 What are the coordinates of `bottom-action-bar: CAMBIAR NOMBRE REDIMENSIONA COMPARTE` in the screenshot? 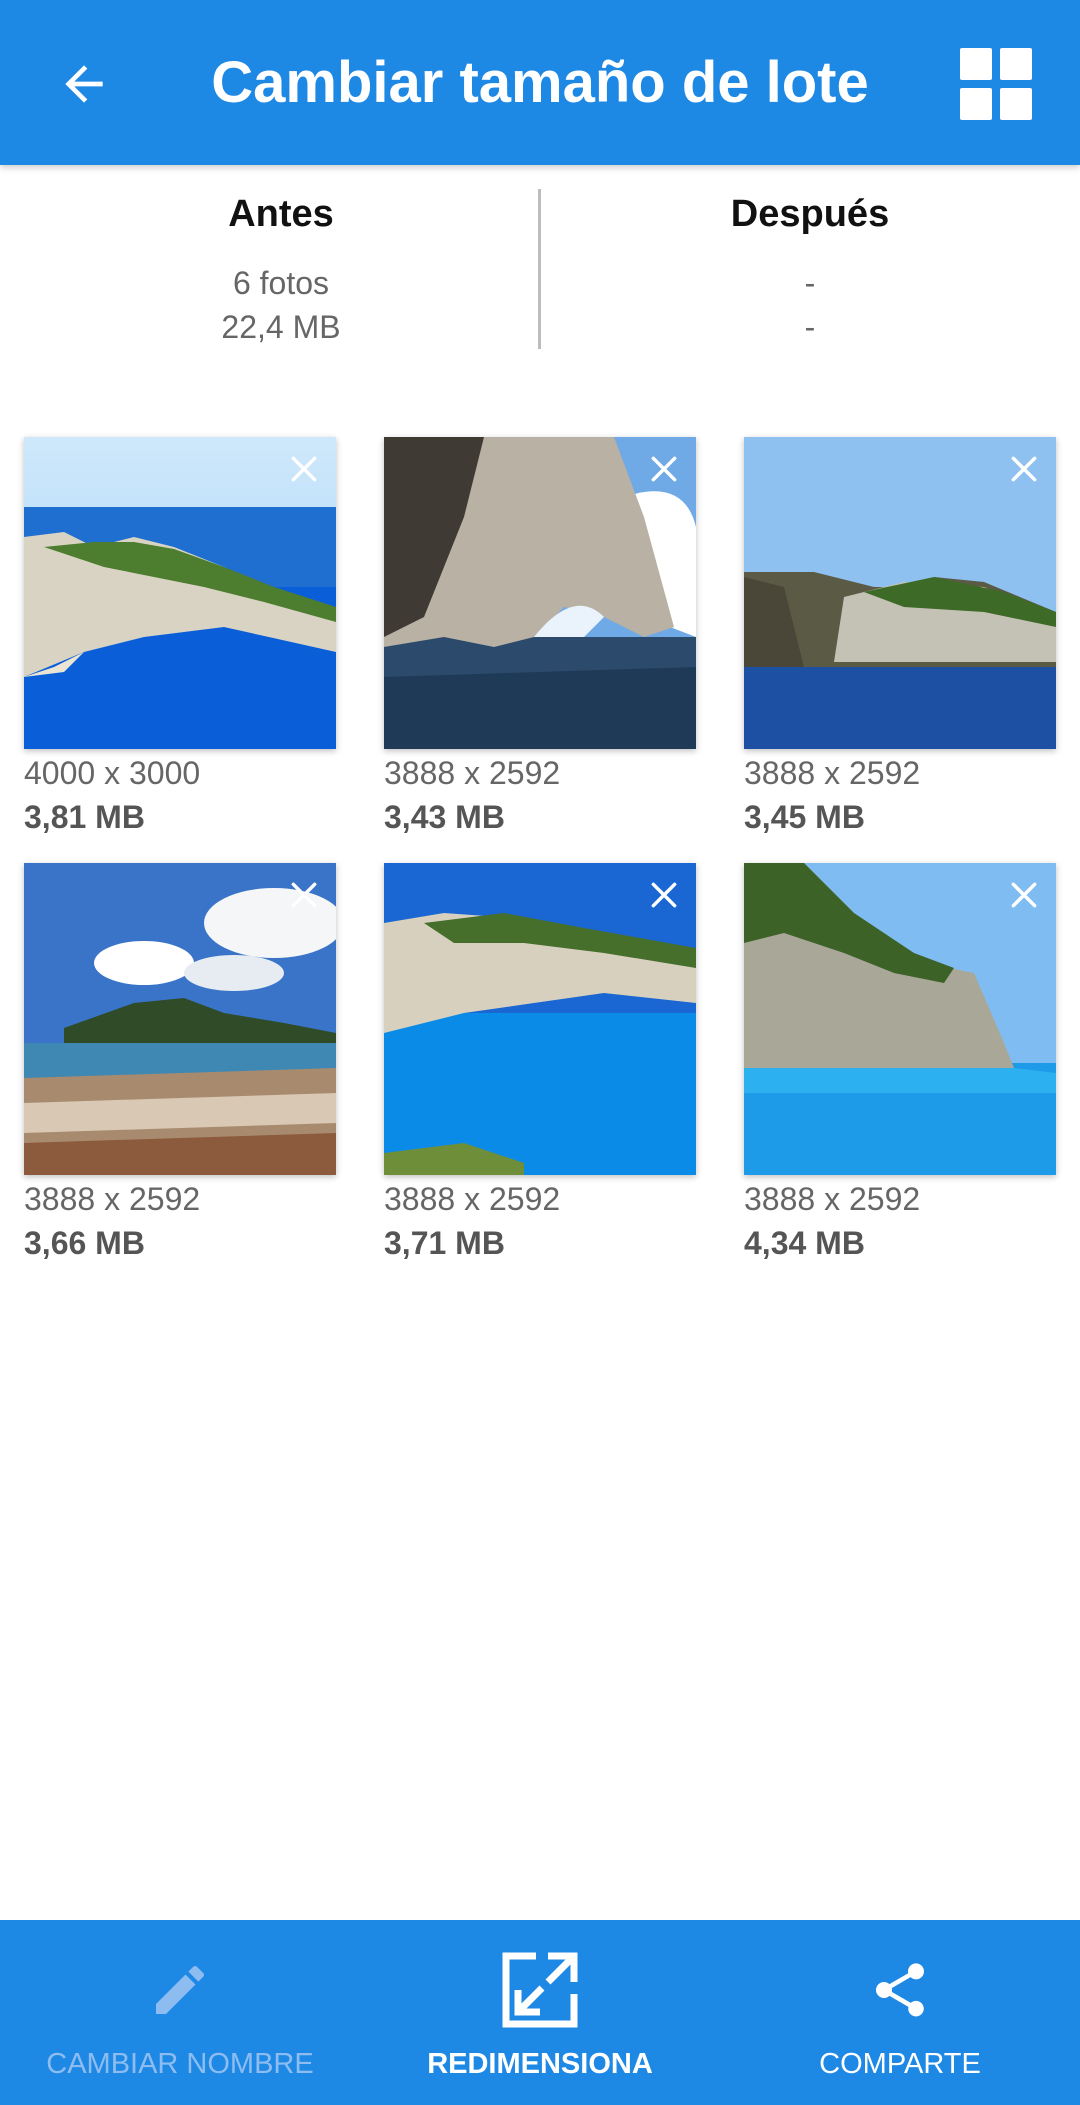 It's located at (540, 2012).